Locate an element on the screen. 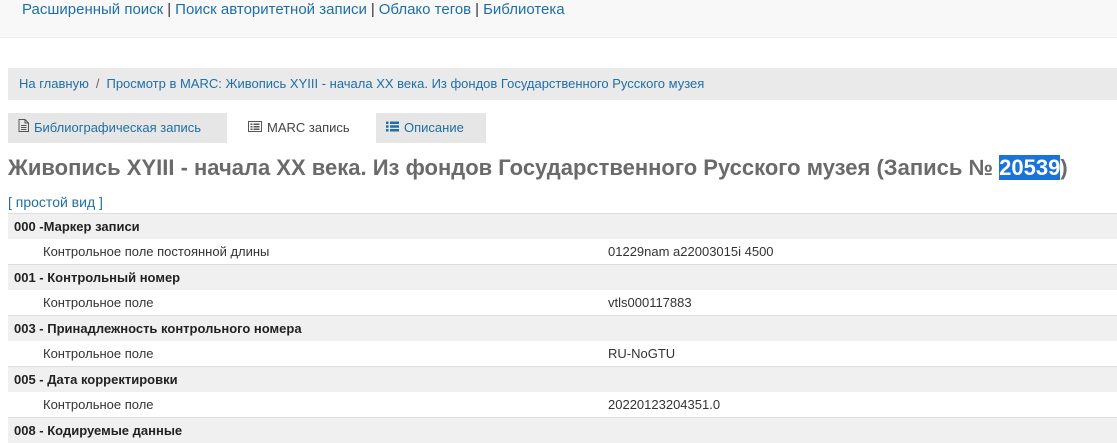 This screenshot has height=443, width=1117. marc-field-tag: 001 - Контрольный номер is located at coordinates (562, 278).